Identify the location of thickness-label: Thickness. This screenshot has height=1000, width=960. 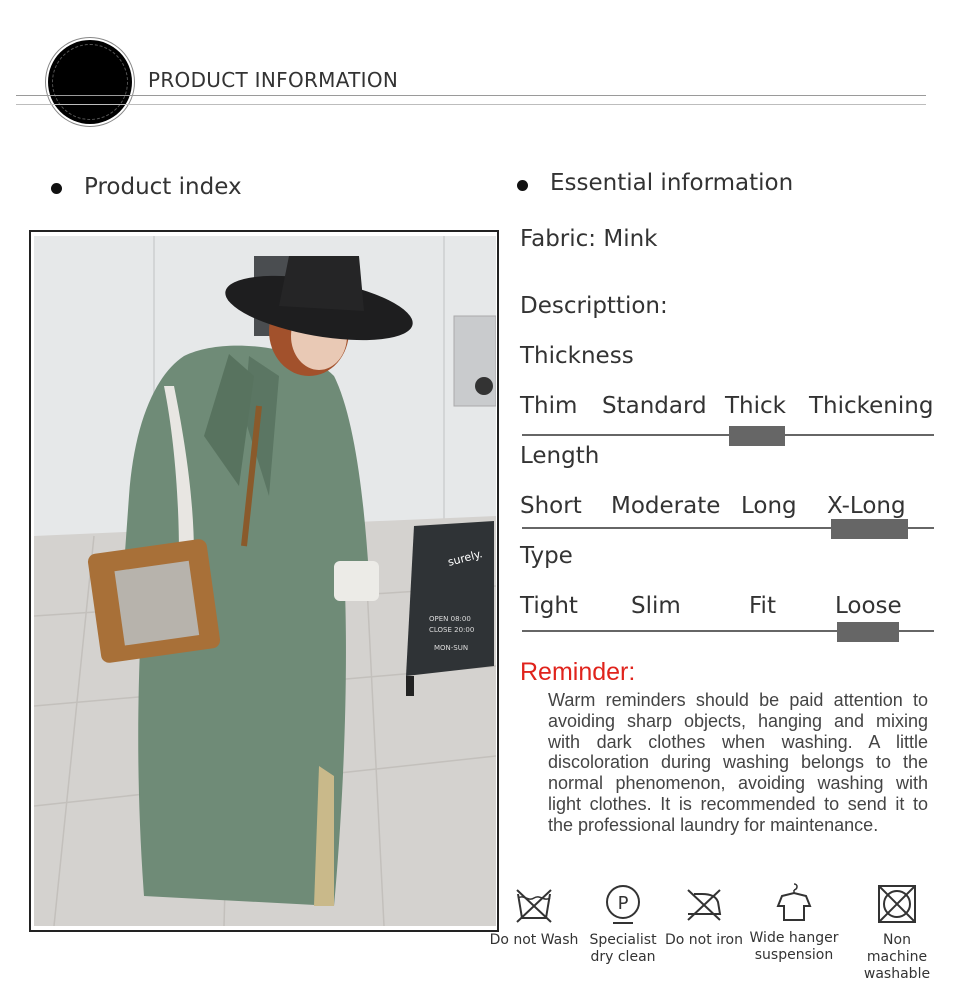
(577, 356).